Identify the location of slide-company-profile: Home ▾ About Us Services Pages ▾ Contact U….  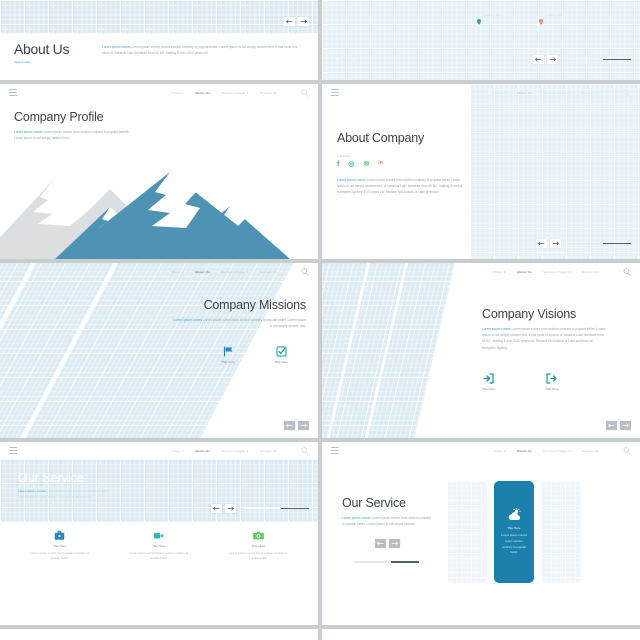
(159, 171).